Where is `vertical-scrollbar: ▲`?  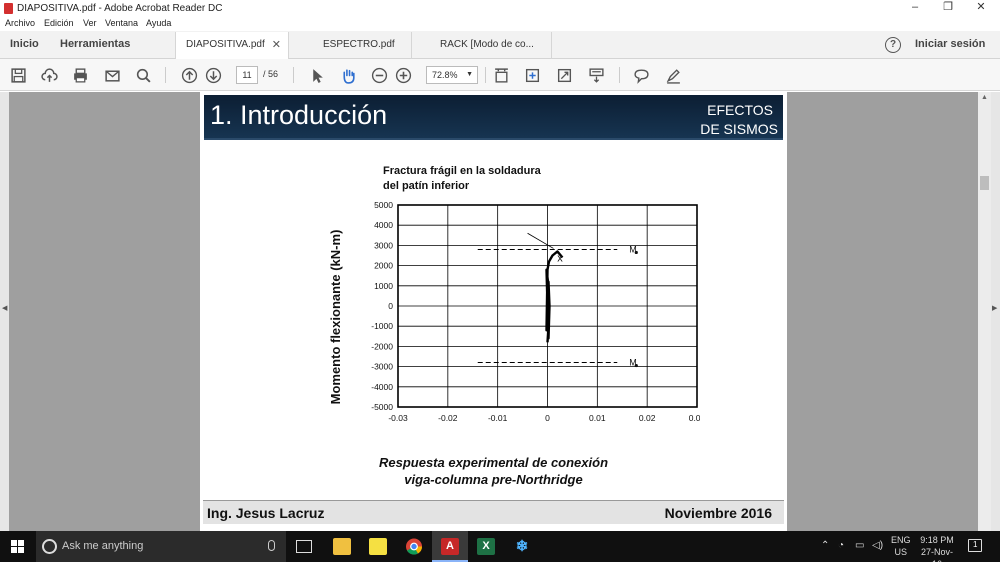
vertical-scrollbar: ▲ is located at coordinates (984, 311).